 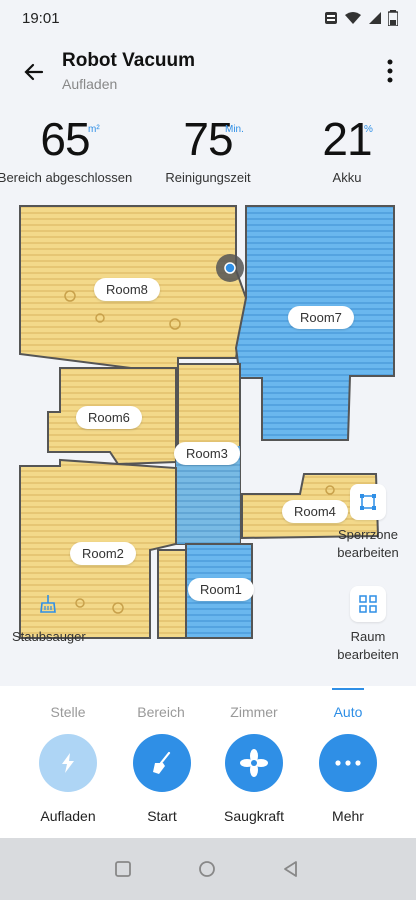 I want to click on home-icon, so click(x=207, y=869).